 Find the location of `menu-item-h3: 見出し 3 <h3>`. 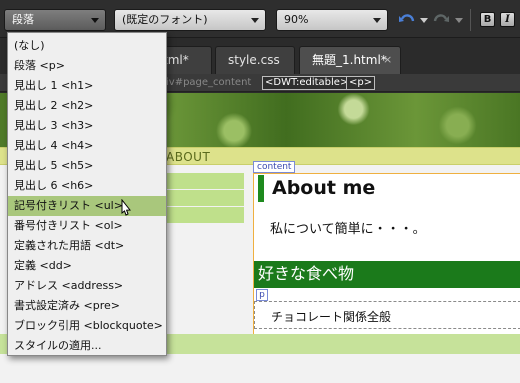

menu-item-h3: 見出し 3 <h3> is located at coordinates (87, 126).